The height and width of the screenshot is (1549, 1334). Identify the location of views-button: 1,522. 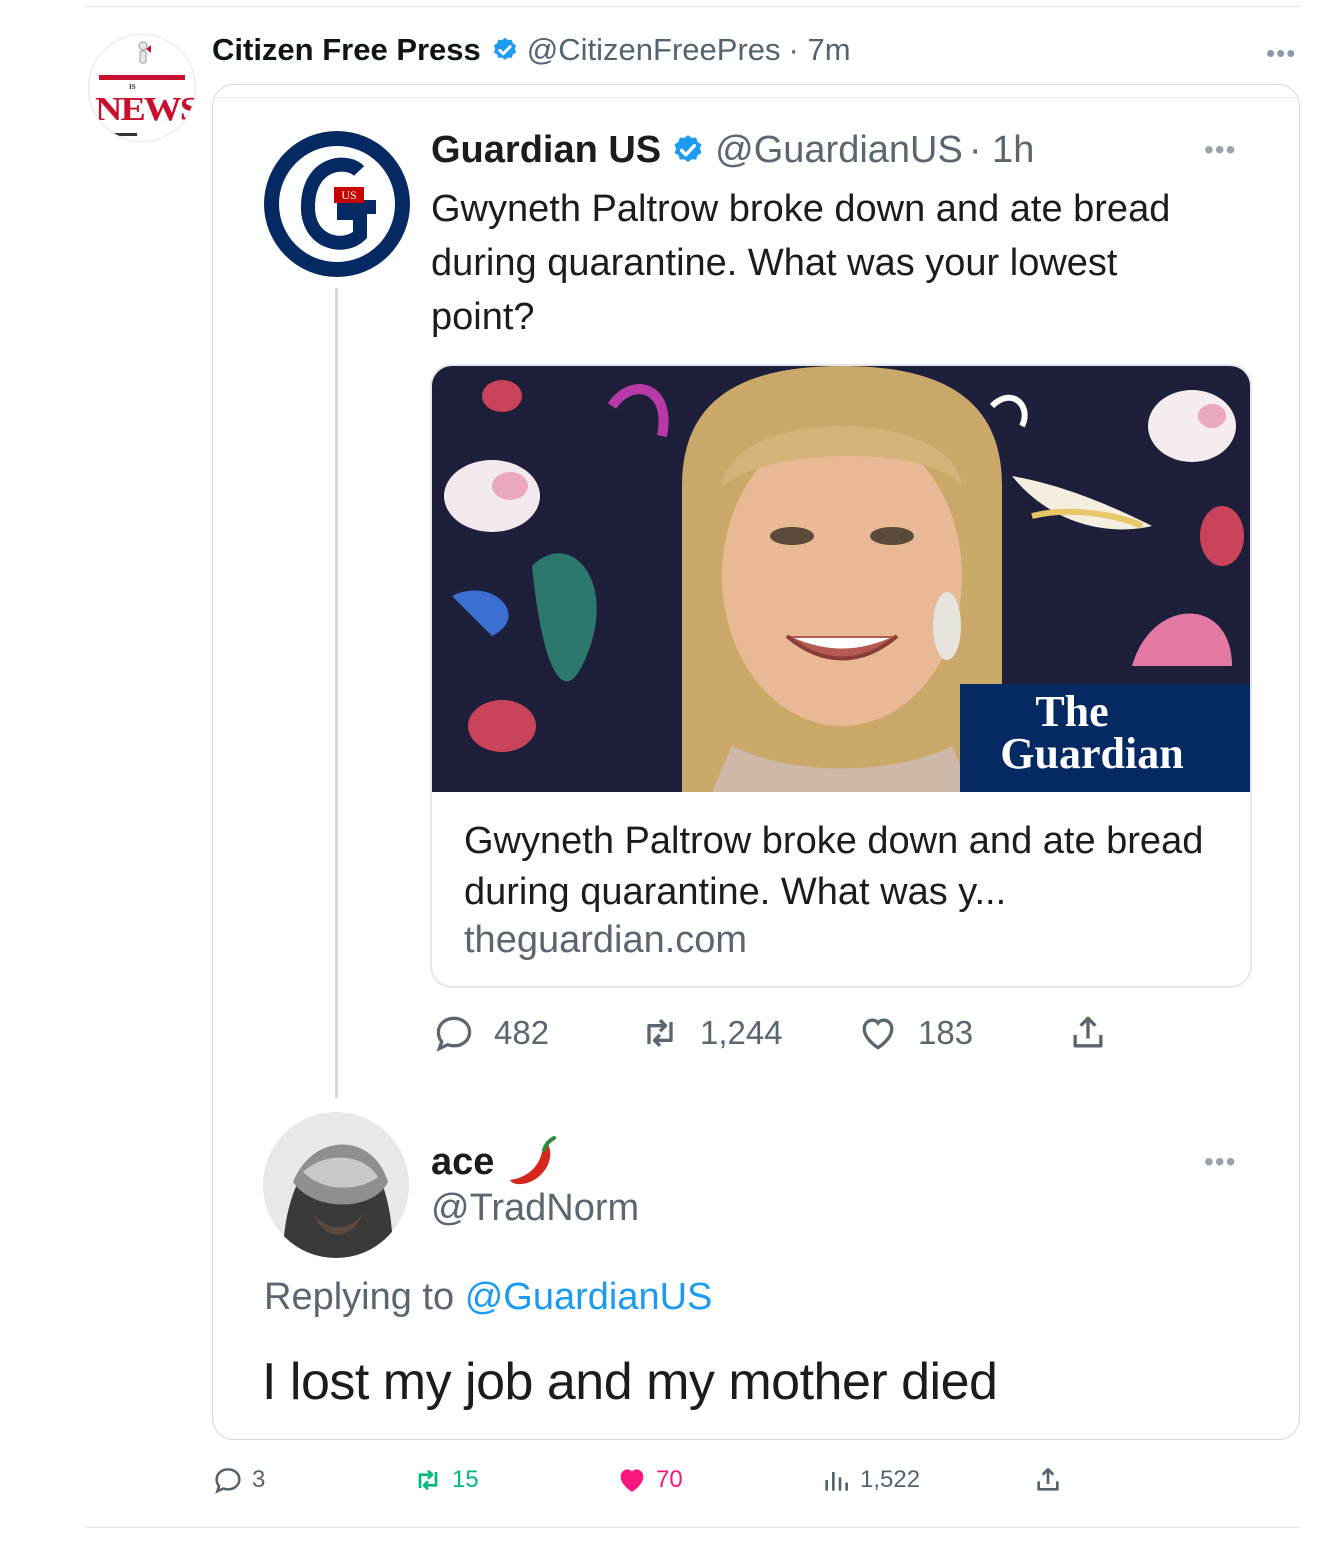
(870, 1480).